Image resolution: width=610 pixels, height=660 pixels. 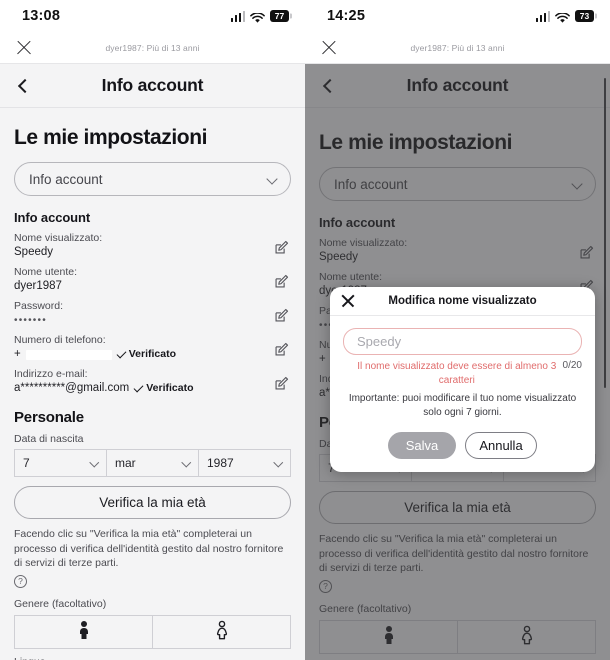 What do you see at coordinates (371, 184) in the screenshot?
I see `section-select-value: Info account` at bounding box center [371, 184].